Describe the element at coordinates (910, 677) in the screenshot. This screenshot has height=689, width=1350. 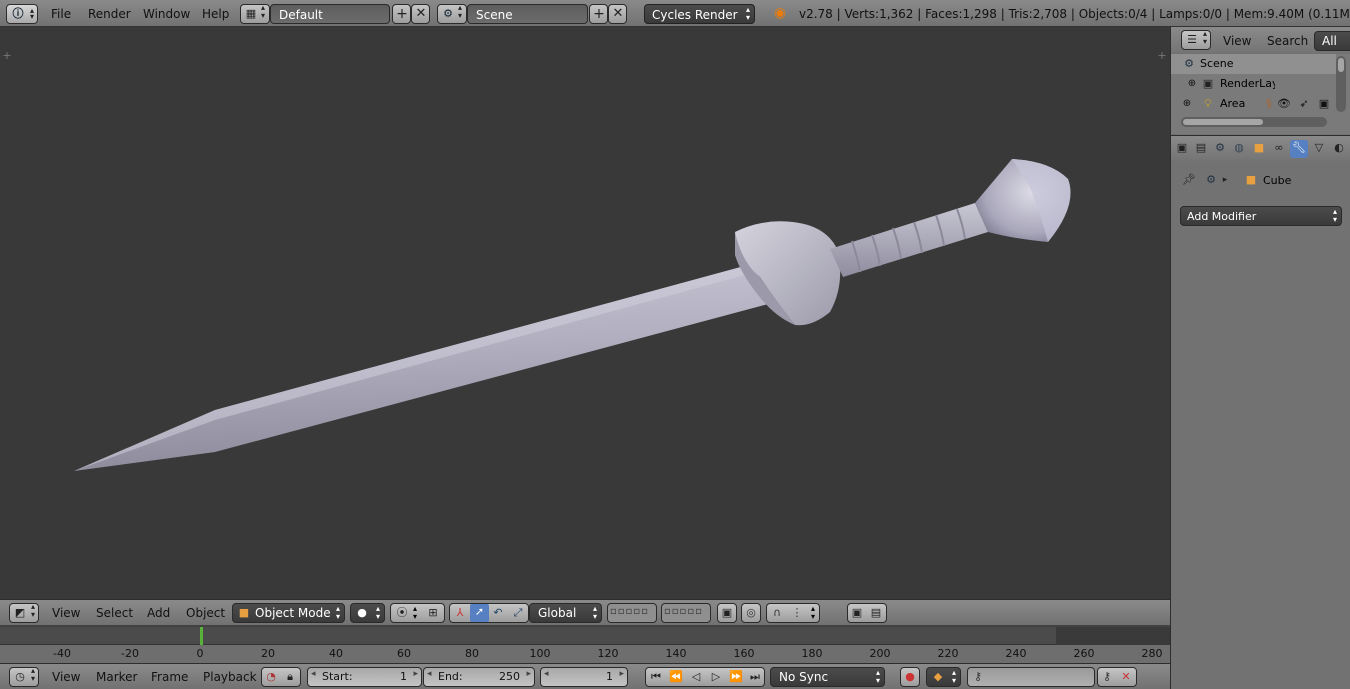
I see `auto-keying-button: ●` at that location.